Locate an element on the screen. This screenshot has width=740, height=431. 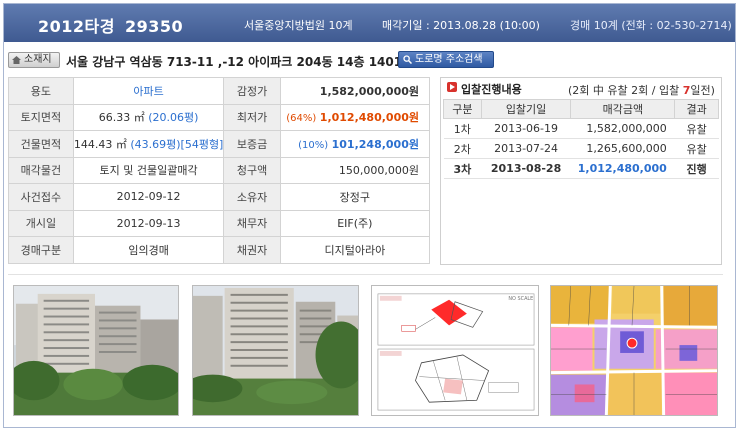
search-icon is located at coordinates (407, 59).